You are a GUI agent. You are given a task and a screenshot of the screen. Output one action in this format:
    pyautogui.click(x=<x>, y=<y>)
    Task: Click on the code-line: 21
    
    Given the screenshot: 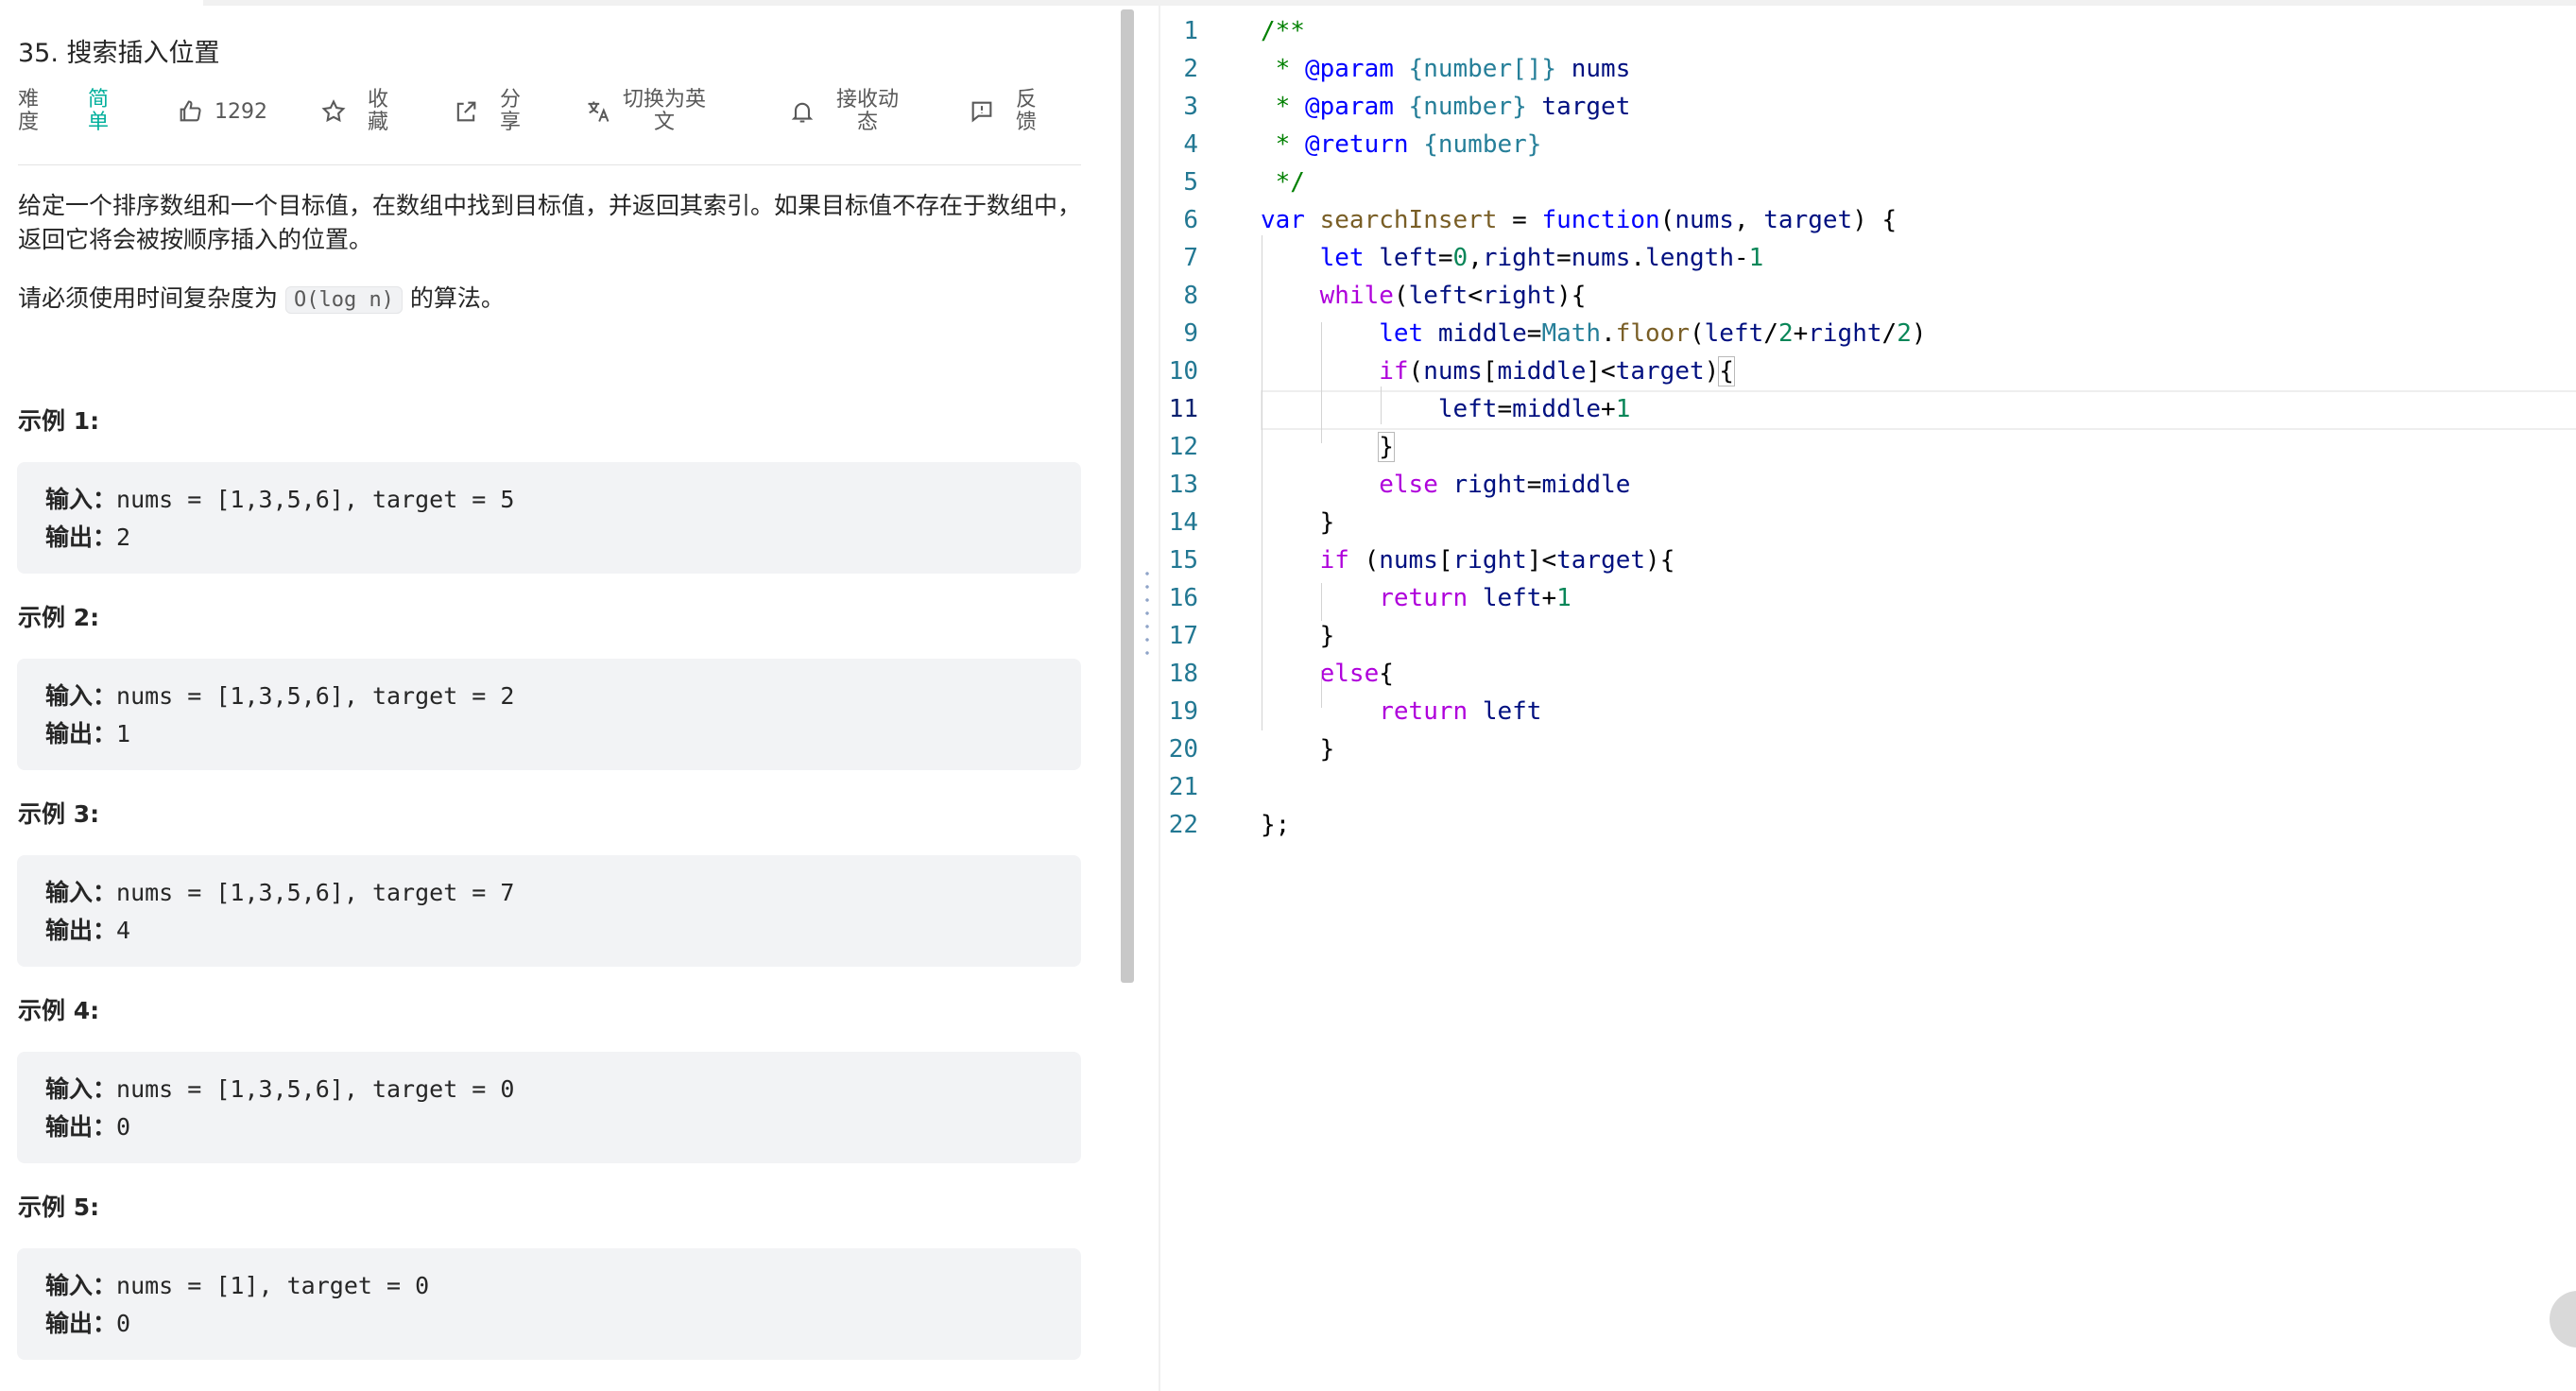 What is the action you would take?
    pyautogui.click(x=1868, y=787)
    